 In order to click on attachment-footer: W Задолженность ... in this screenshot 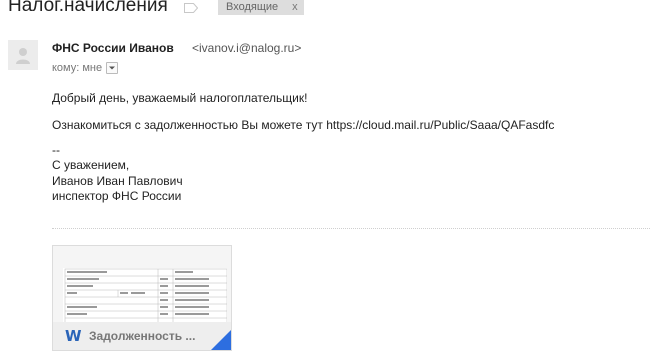, I will do `click(142, 336)`.